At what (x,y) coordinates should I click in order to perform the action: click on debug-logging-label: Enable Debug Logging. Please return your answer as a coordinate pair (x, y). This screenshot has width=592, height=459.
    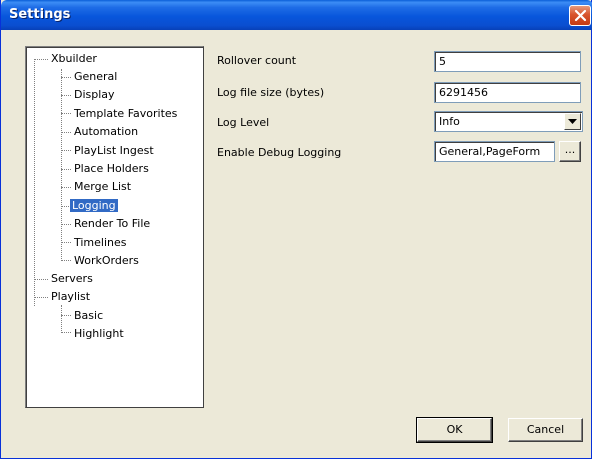
    Looking at the image, I should click on (279, 152).